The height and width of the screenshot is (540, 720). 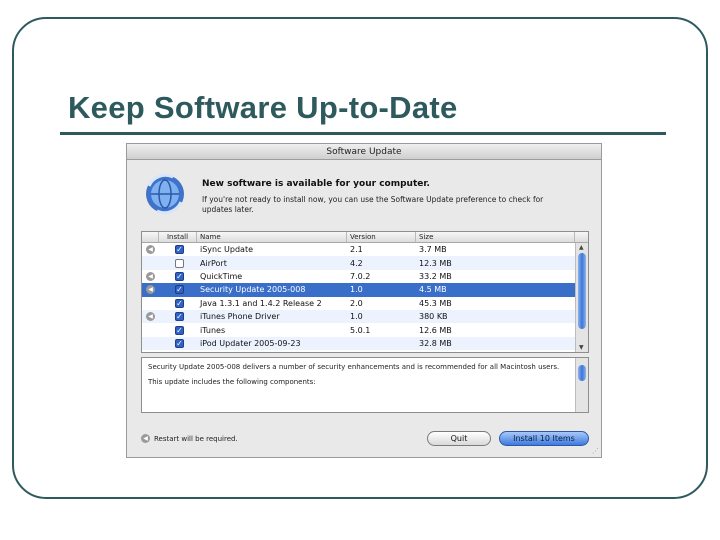 I want to click on update-size: 12.6 MB, so click(x=435, y=330).